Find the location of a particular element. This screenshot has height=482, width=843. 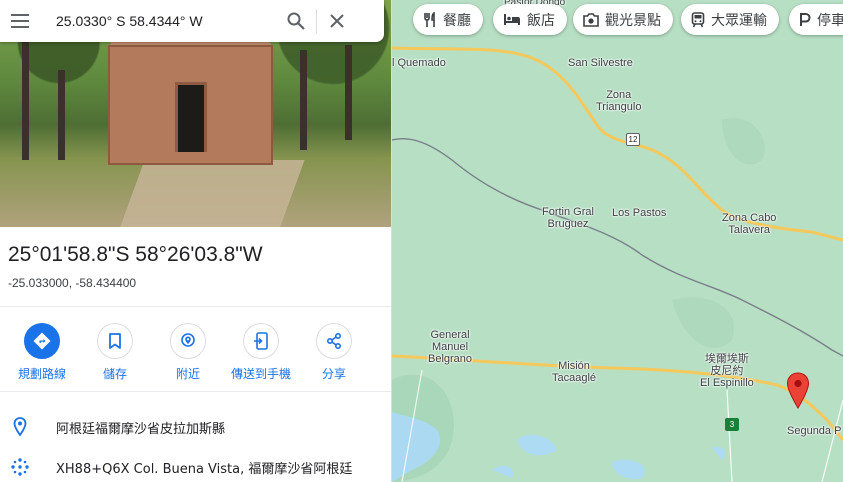

photo-hut-door is located at coordinates (191, 117).